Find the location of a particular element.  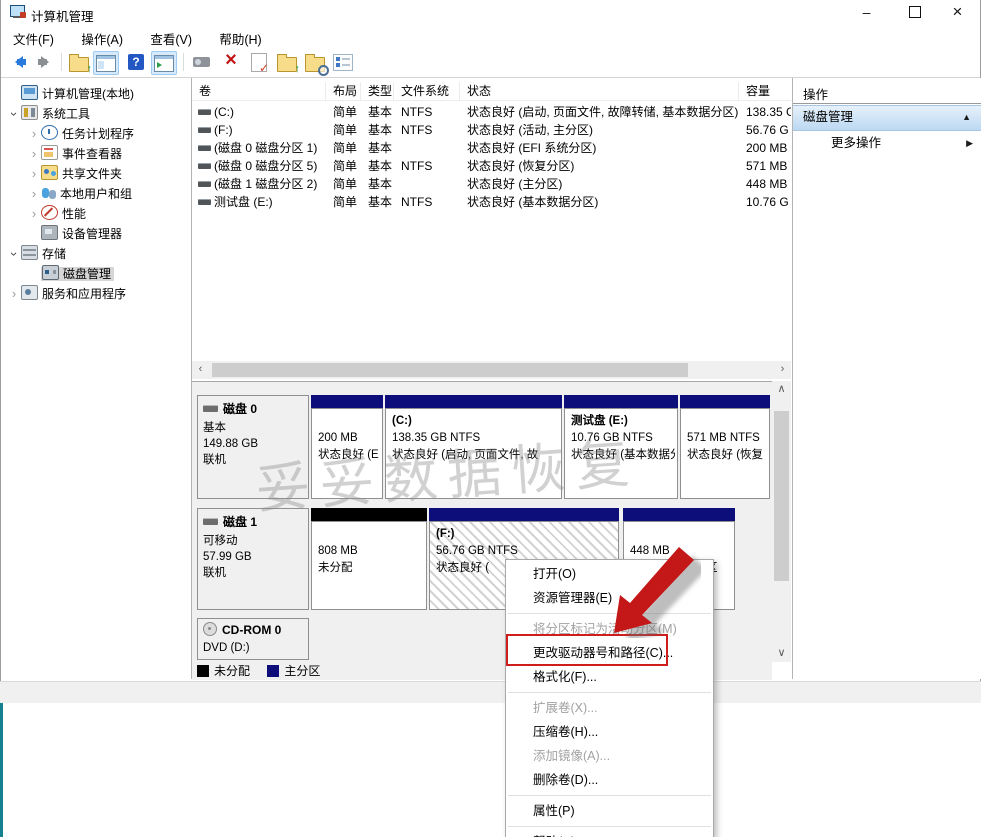

task-scheduler-icon is located at coordinates (49, 132).